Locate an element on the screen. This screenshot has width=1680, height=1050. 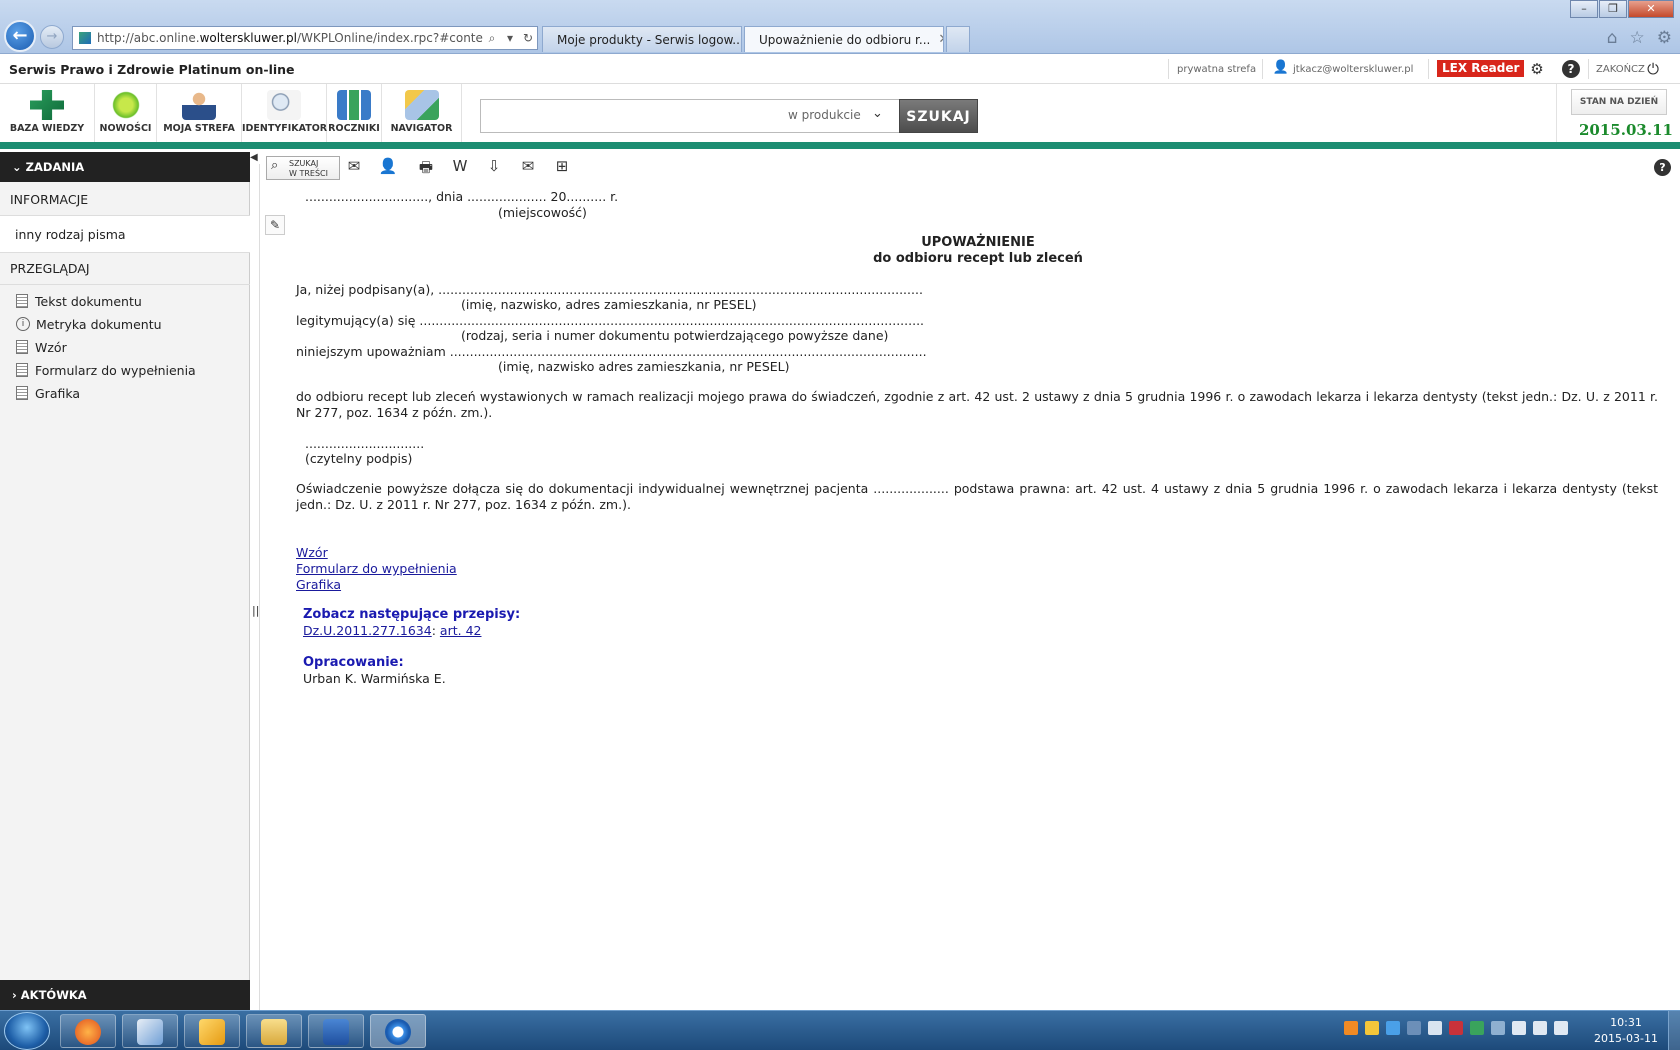
taskbar-internet-explorer is located at coordinates (398, 1031).